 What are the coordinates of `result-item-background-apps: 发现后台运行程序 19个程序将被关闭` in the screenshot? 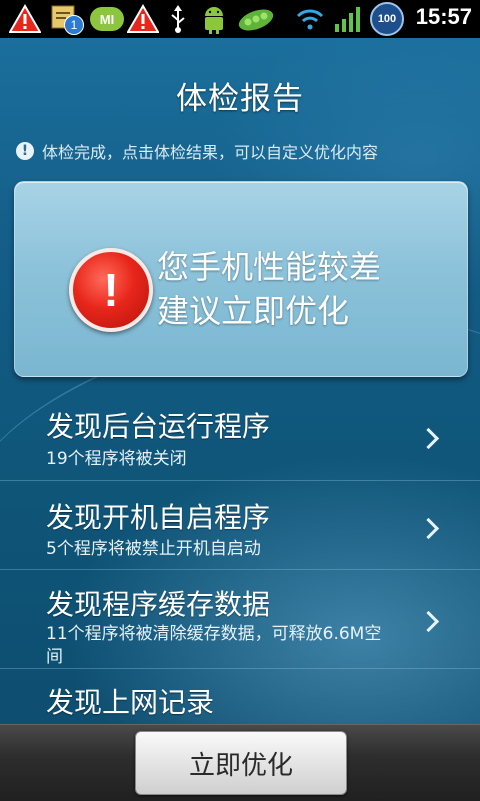 It's located at (240, 435).